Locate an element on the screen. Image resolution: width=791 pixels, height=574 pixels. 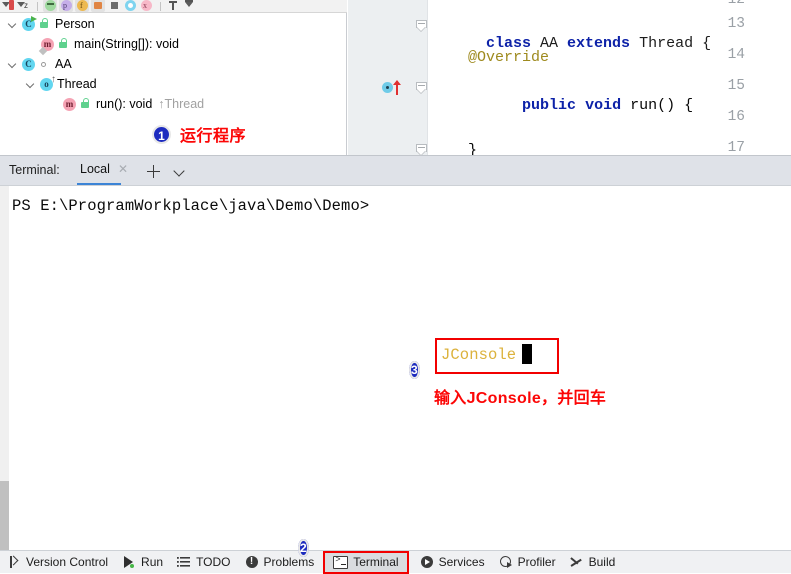
version-control-icon is located at coordinates (14, 562).